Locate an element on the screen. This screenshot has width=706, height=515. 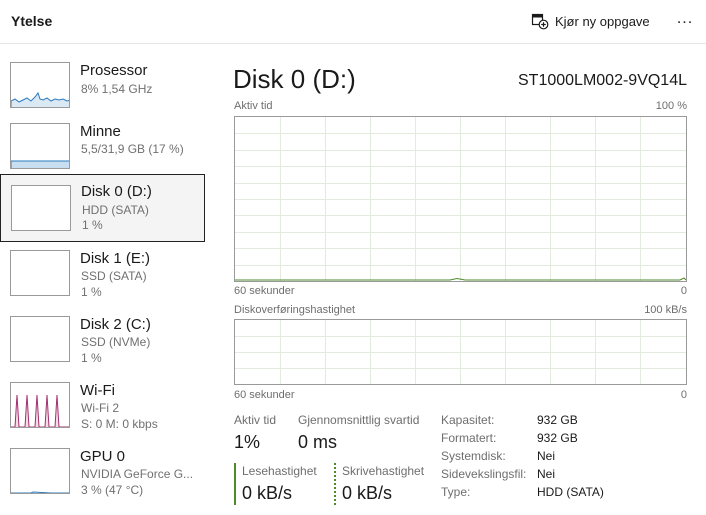
run-new-task-button: Kjør ny oppgave is located at coordinates (590, 21).